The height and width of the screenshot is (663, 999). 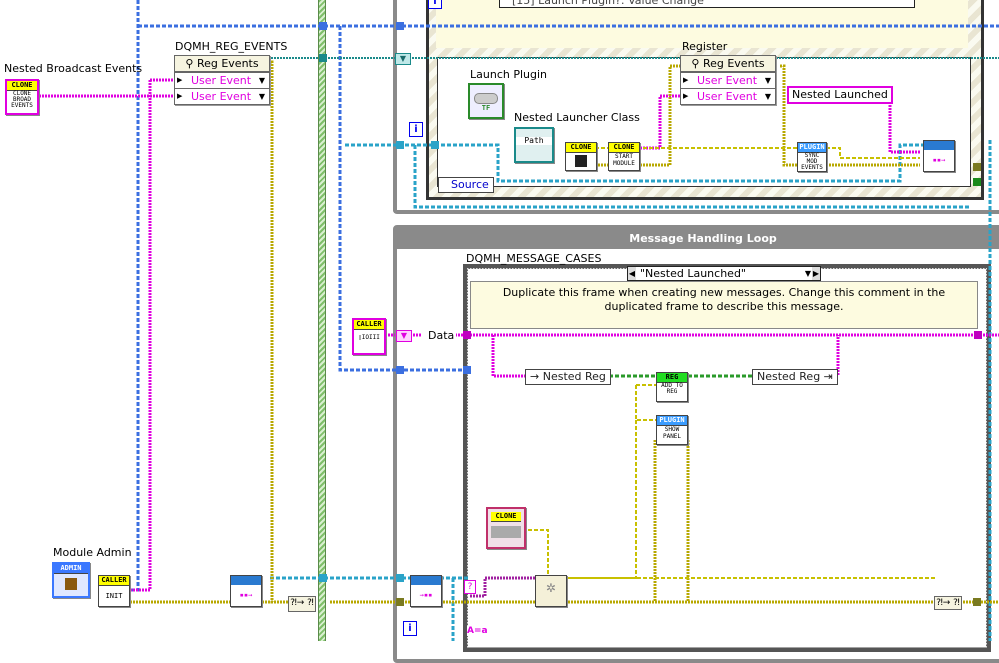 I want to click on nested-launched-string-constant: Nested Launched, so click(x=840, y=95).